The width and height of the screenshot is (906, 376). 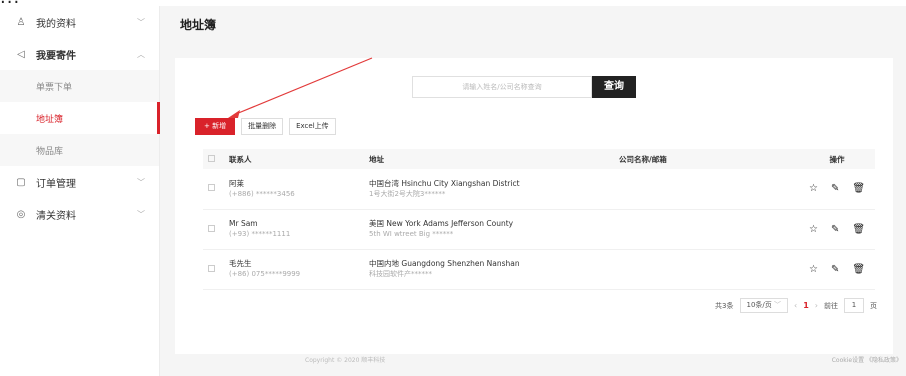 I want to click on sidebar-item-send: ◁ 我要寄件 ︿, so click(x=79, y=54).